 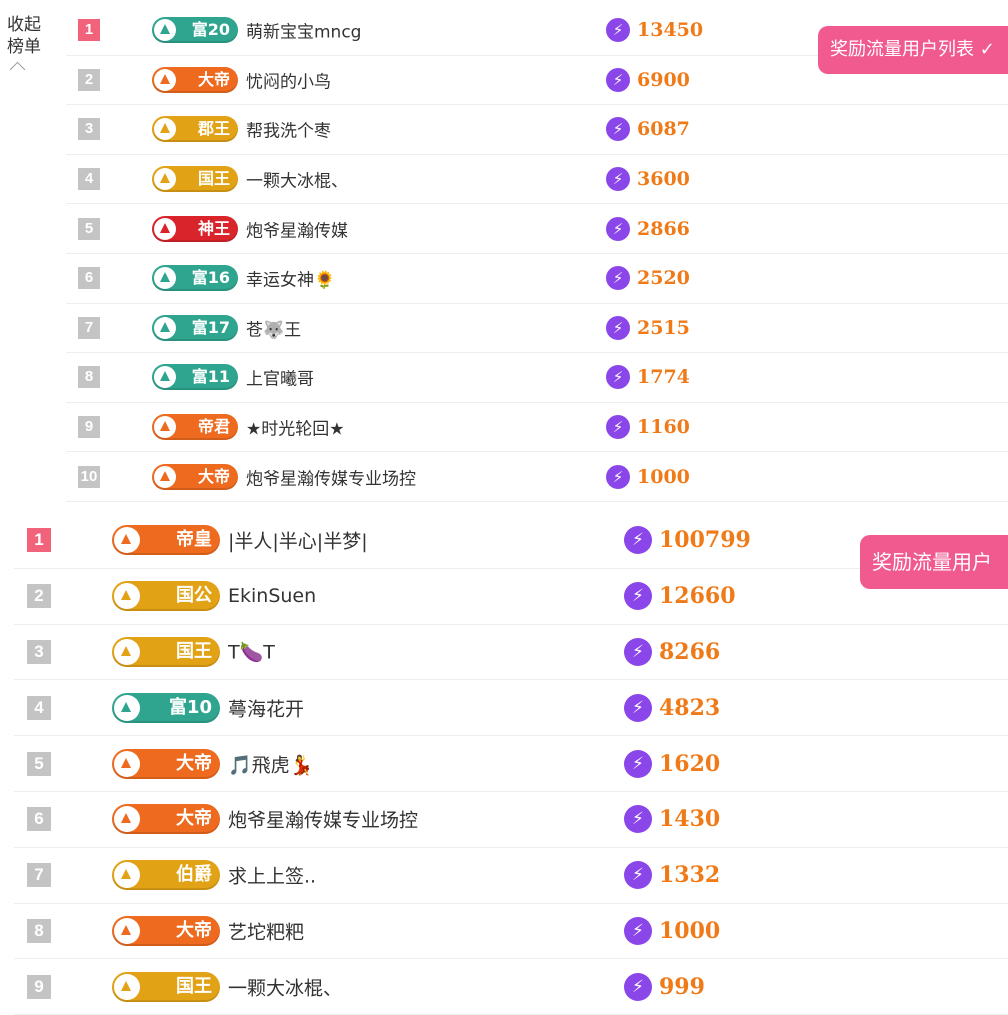 What do you see at coordinates (537, 229) in the screenshot?
I see `ranking-row: 5 神王 炮爷星瀚传媒 ⚡ 2866` at bounding box center [537, 229].